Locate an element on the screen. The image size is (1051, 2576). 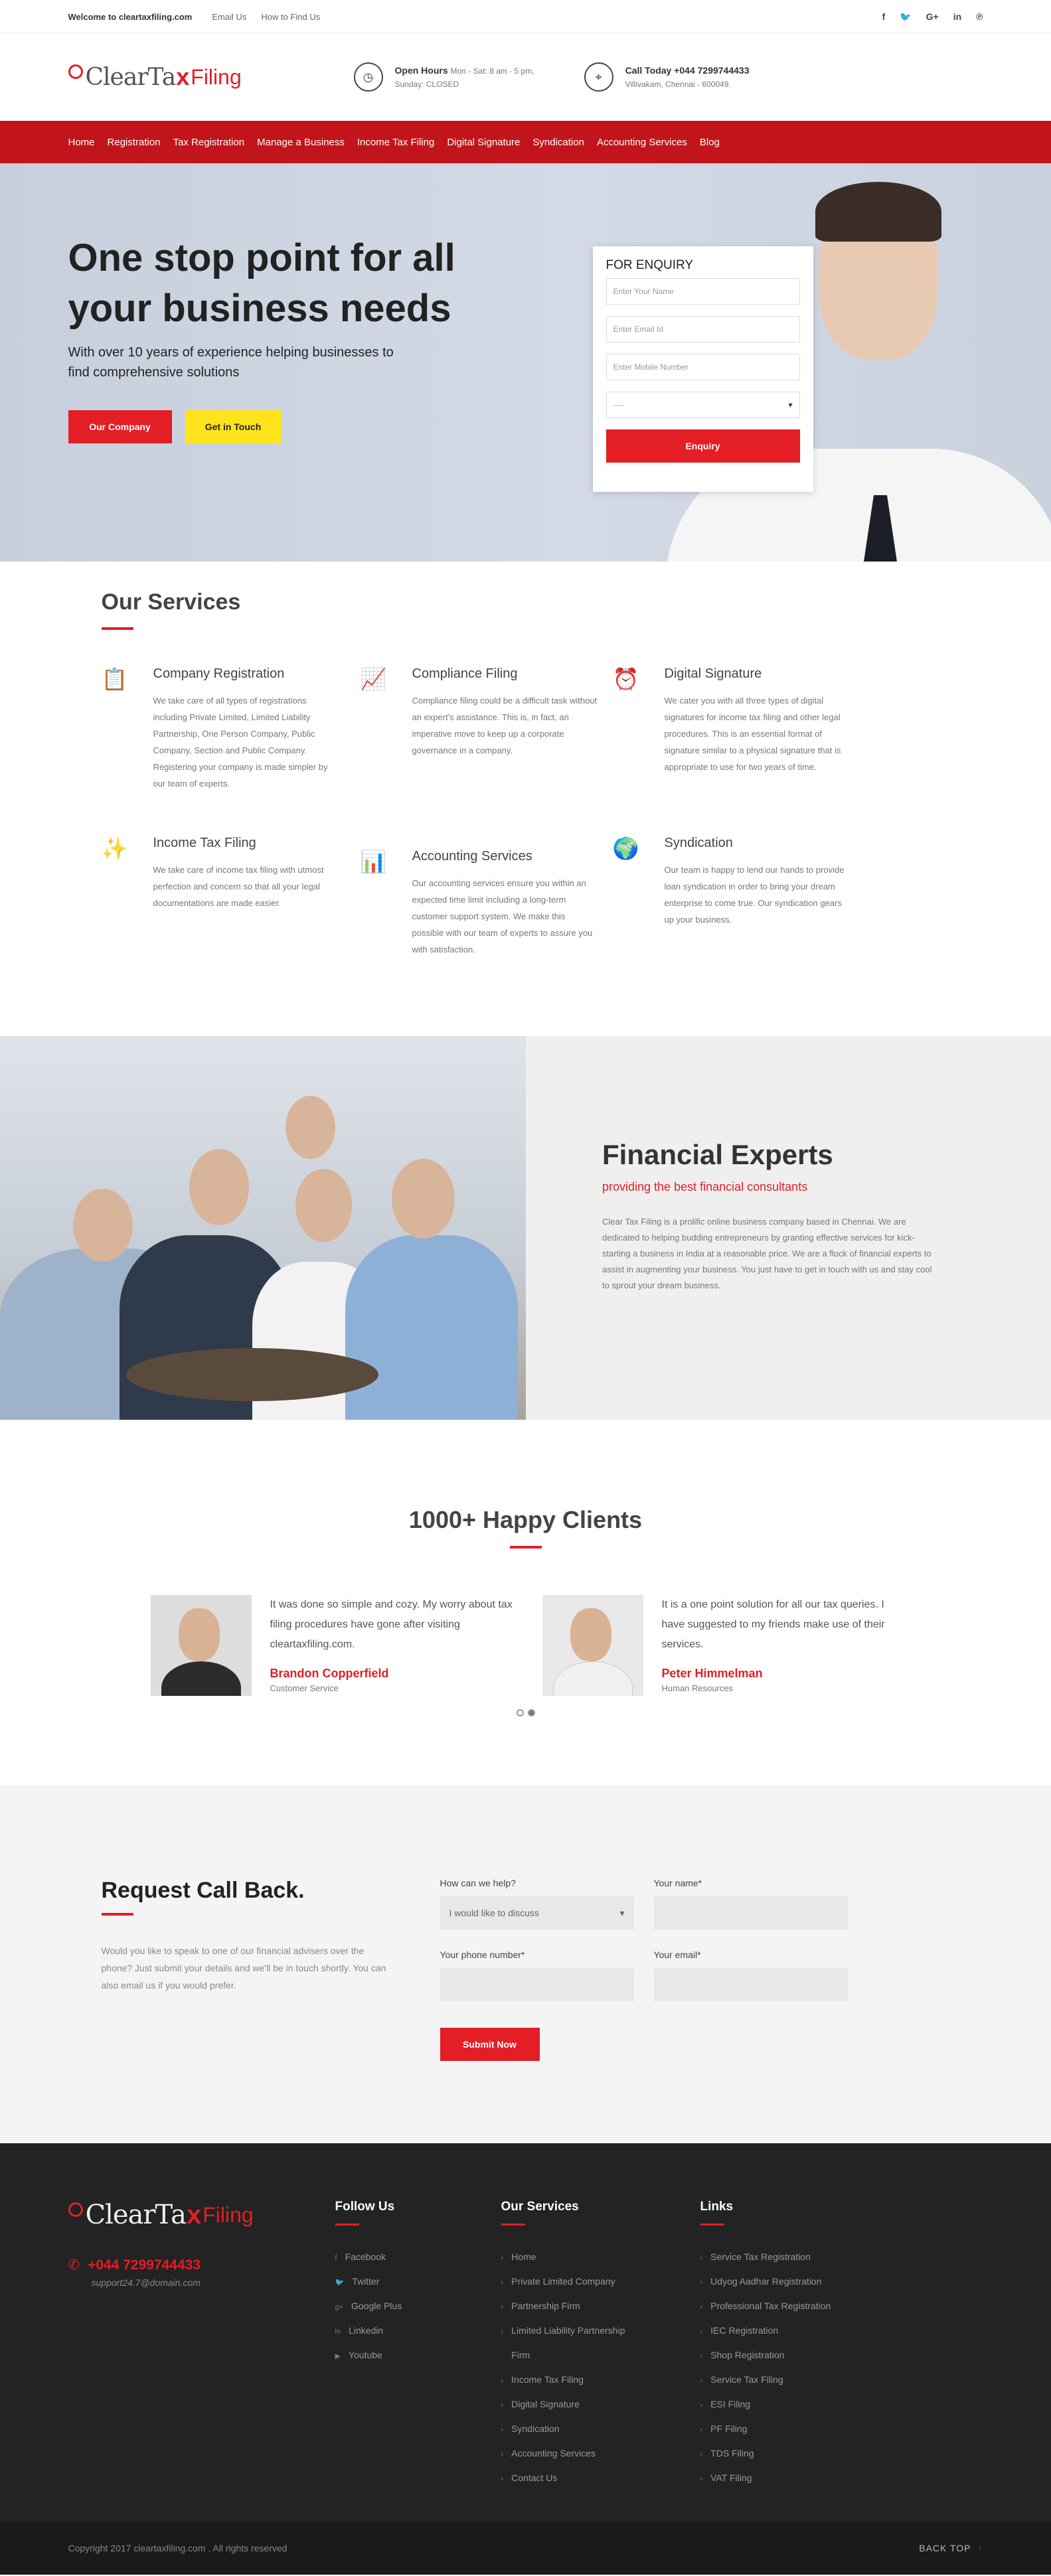
email-input is located at coordinates (751, 1985).